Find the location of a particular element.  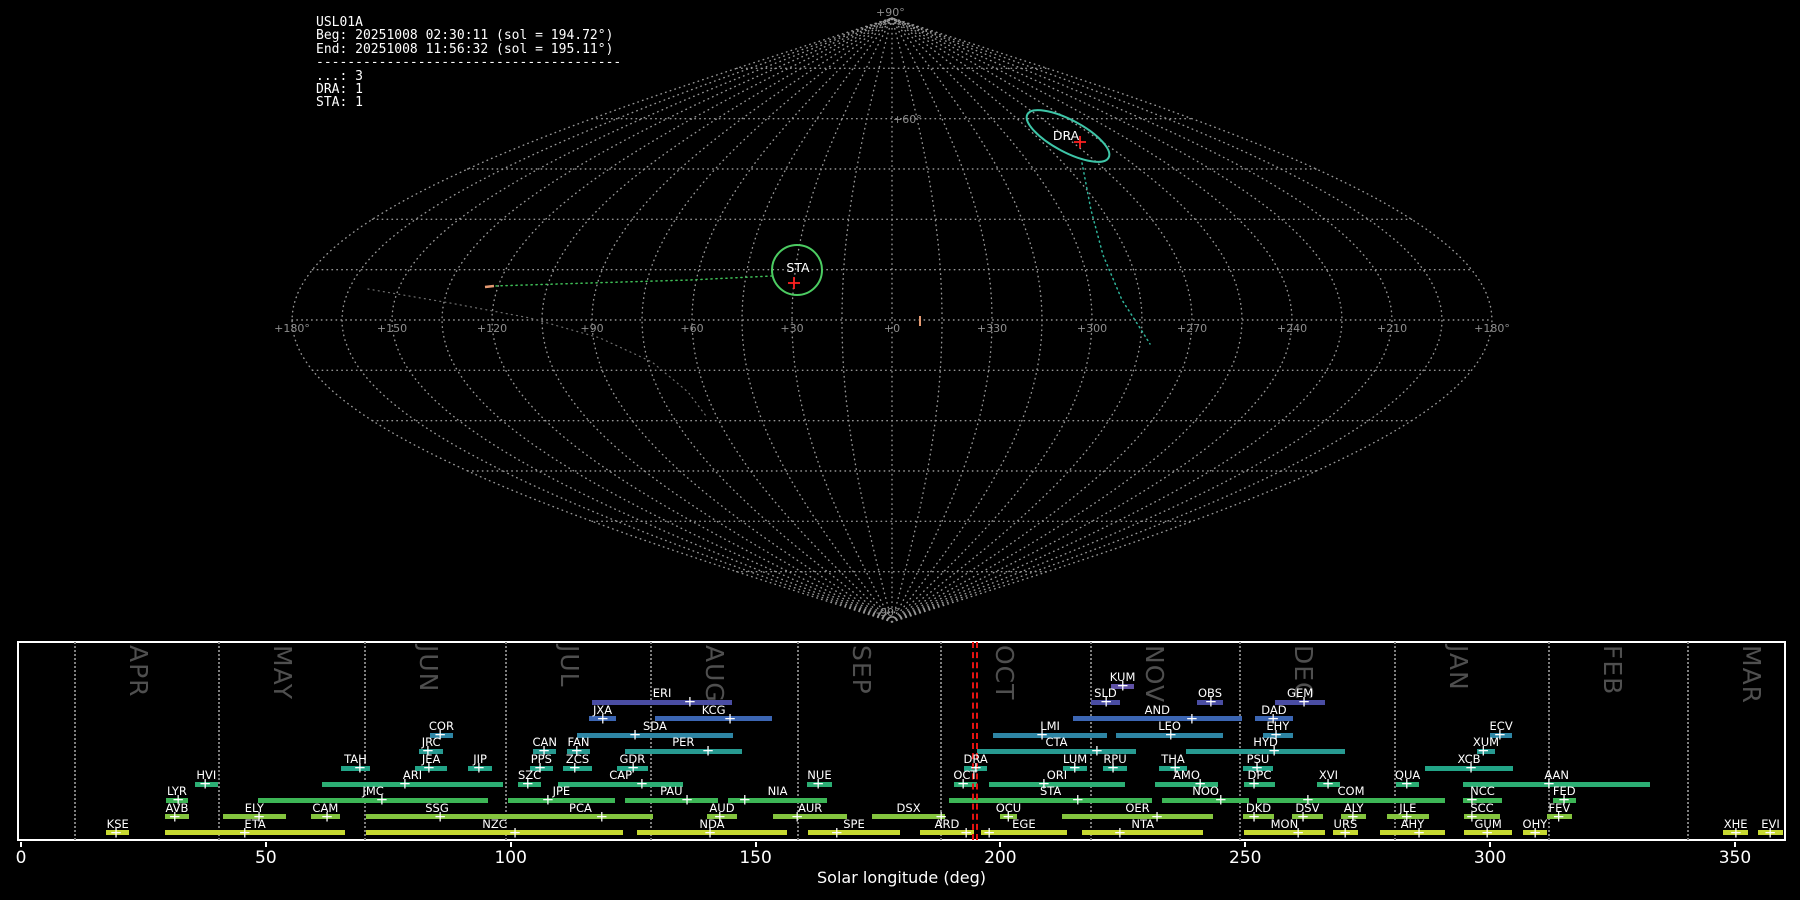

shower-peak-GEM: + is located at coordinates (1304, 701).